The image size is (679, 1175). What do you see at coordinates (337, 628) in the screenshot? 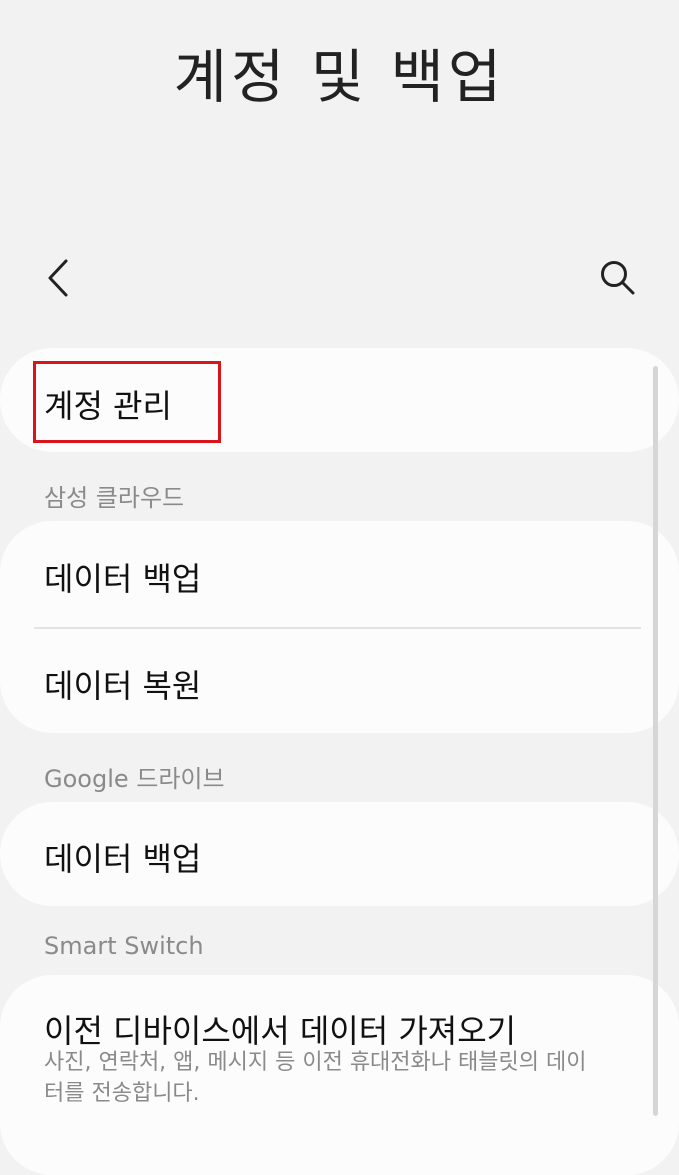
I see `divider` at bounding box center [337, 628].